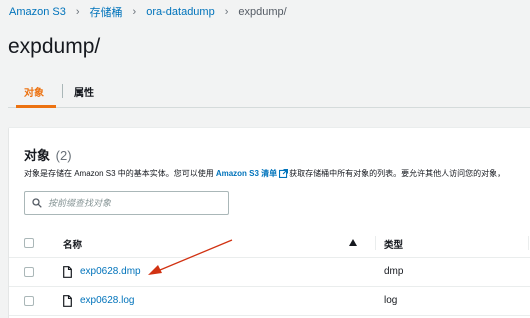 This screenshot has height=318, width=530. What do you see at coordinates (62, 91) in the screenshot?
I see `tab-divider` at bounding box center [62, 91].